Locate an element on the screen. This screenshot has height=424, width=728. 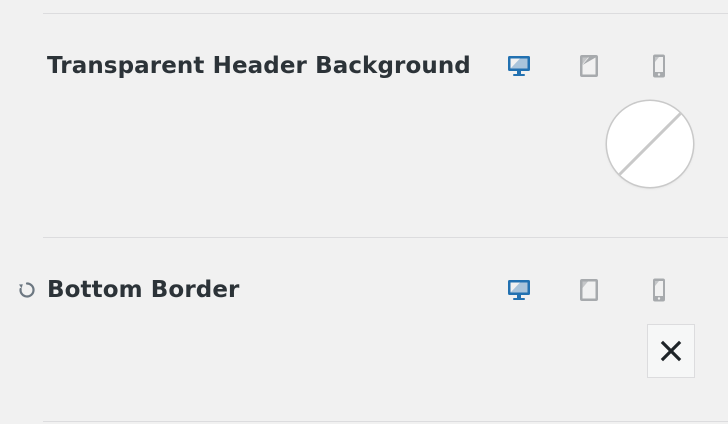
reset-icon is located at coordinates (27, 290).